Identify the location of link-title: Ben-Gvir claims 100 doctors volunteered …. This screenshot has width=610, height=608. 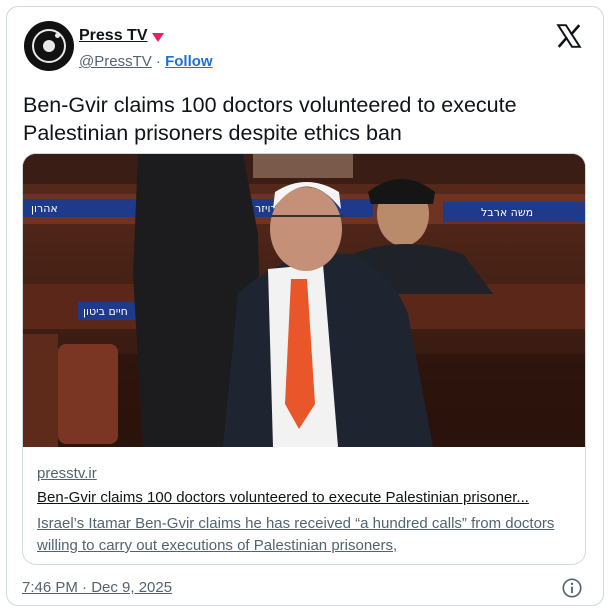
(307, 497).